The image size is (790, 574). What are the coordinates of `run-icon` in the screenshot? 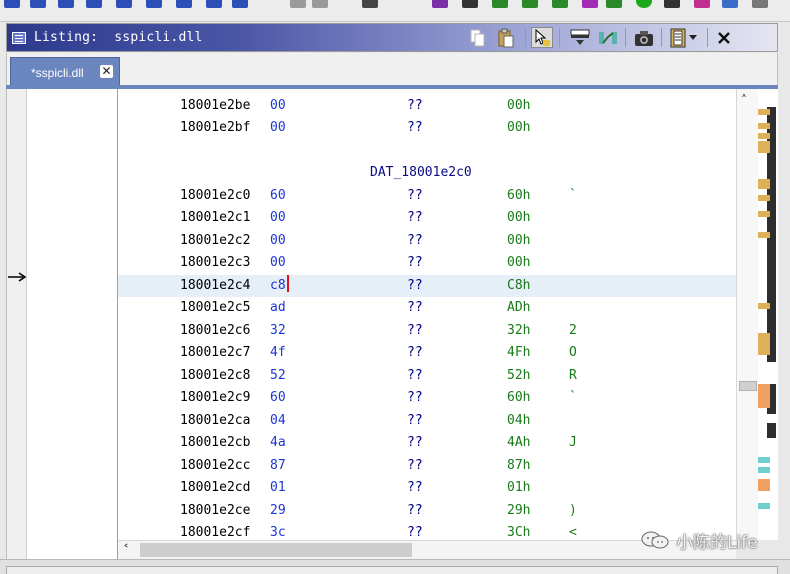 It's located at (644, 4).